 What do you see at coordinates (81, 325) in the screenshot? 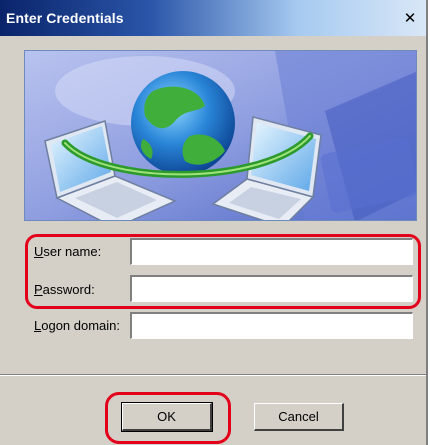
I see `logon-domain-label-text: ogon domain:` at bounding box center [81, 325].